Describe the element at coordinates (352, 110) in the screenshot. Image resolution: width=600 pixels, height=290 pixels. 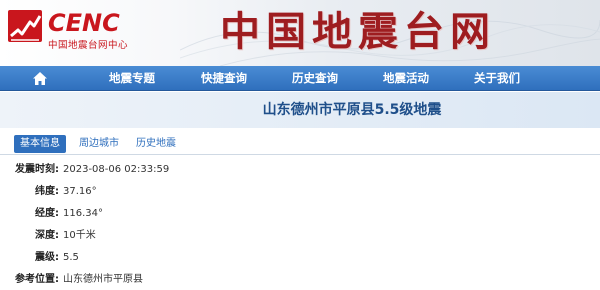
I see `event-title: 山东德州市平原县5.5级地震` at that location.